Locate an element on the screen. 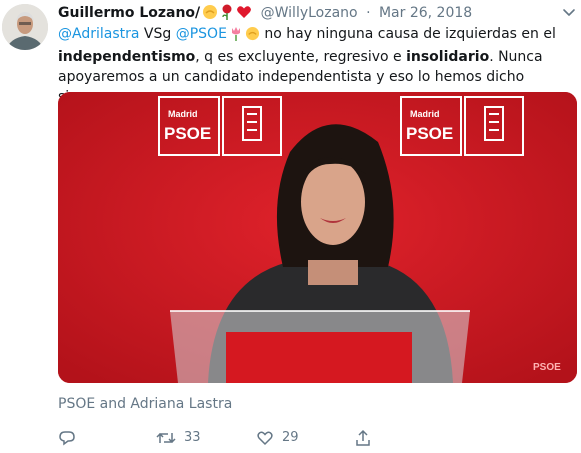 The height and width of the screenshot is (453, 581). user-handle: @WillyLozano is located at coordinates (309, 13).